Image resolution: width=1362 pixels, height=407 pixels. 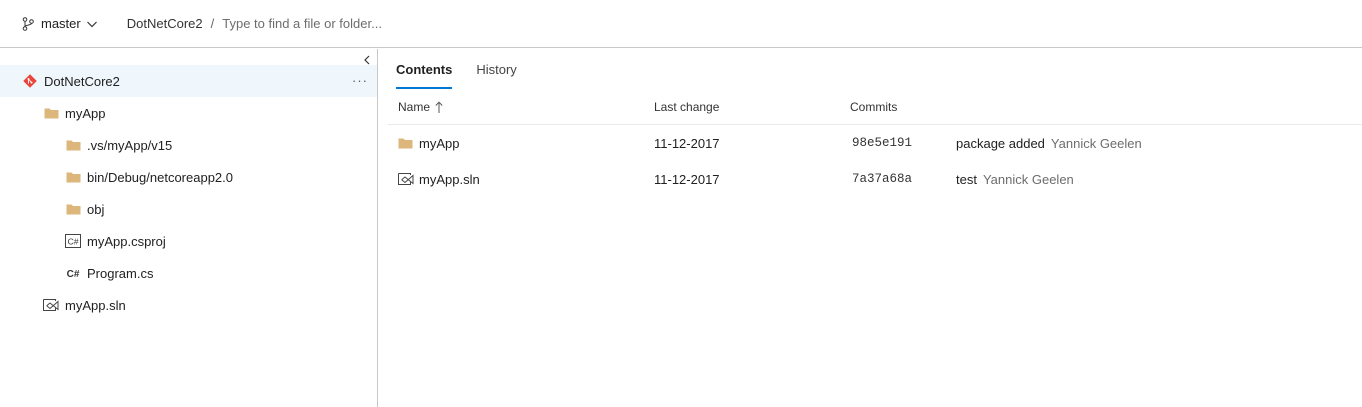 I want to click on commit-message: package added Yannick Geelen, so click(x=1049, y=143).